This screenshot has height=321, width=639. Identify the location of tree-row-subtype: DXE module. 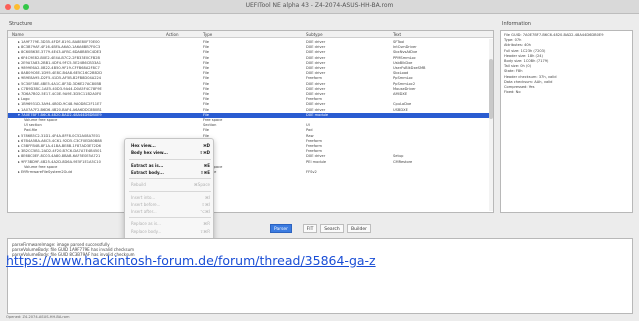
(317, 114).